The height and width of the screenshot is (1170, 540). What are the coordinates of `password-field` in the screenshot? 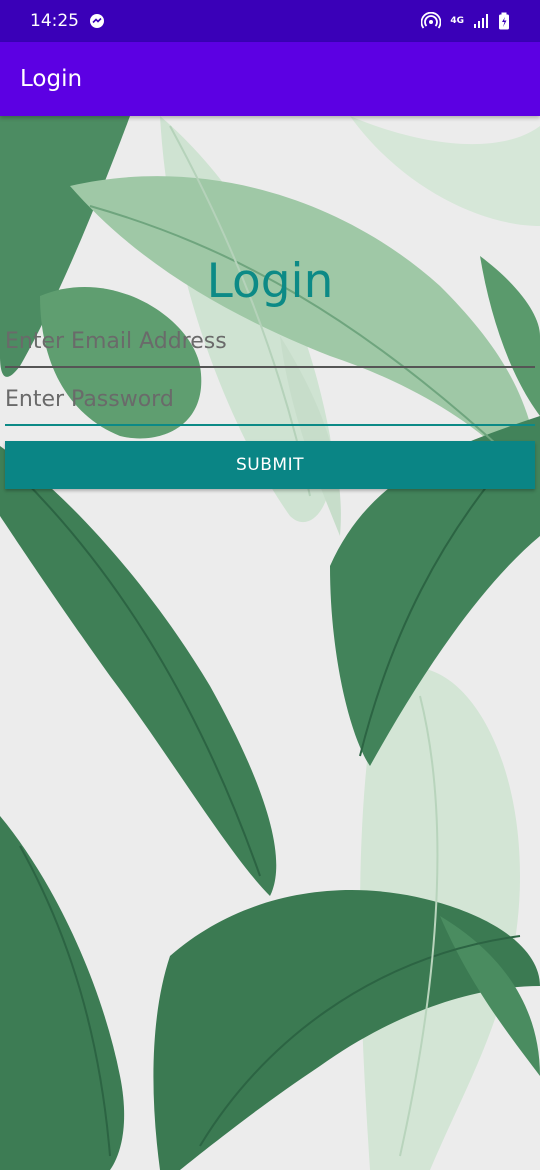 It's located at (270, 403).